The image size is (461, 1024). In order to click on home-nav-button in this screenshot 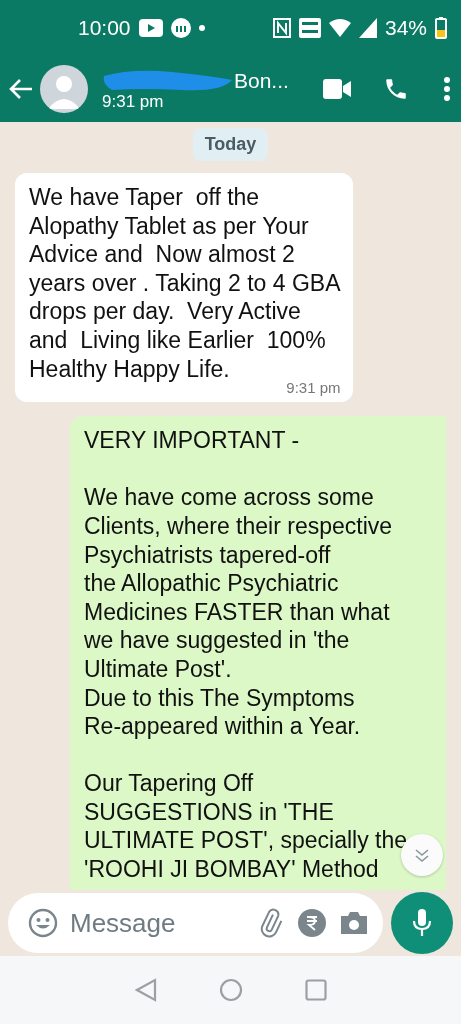, I will do `click(230, 990)`.